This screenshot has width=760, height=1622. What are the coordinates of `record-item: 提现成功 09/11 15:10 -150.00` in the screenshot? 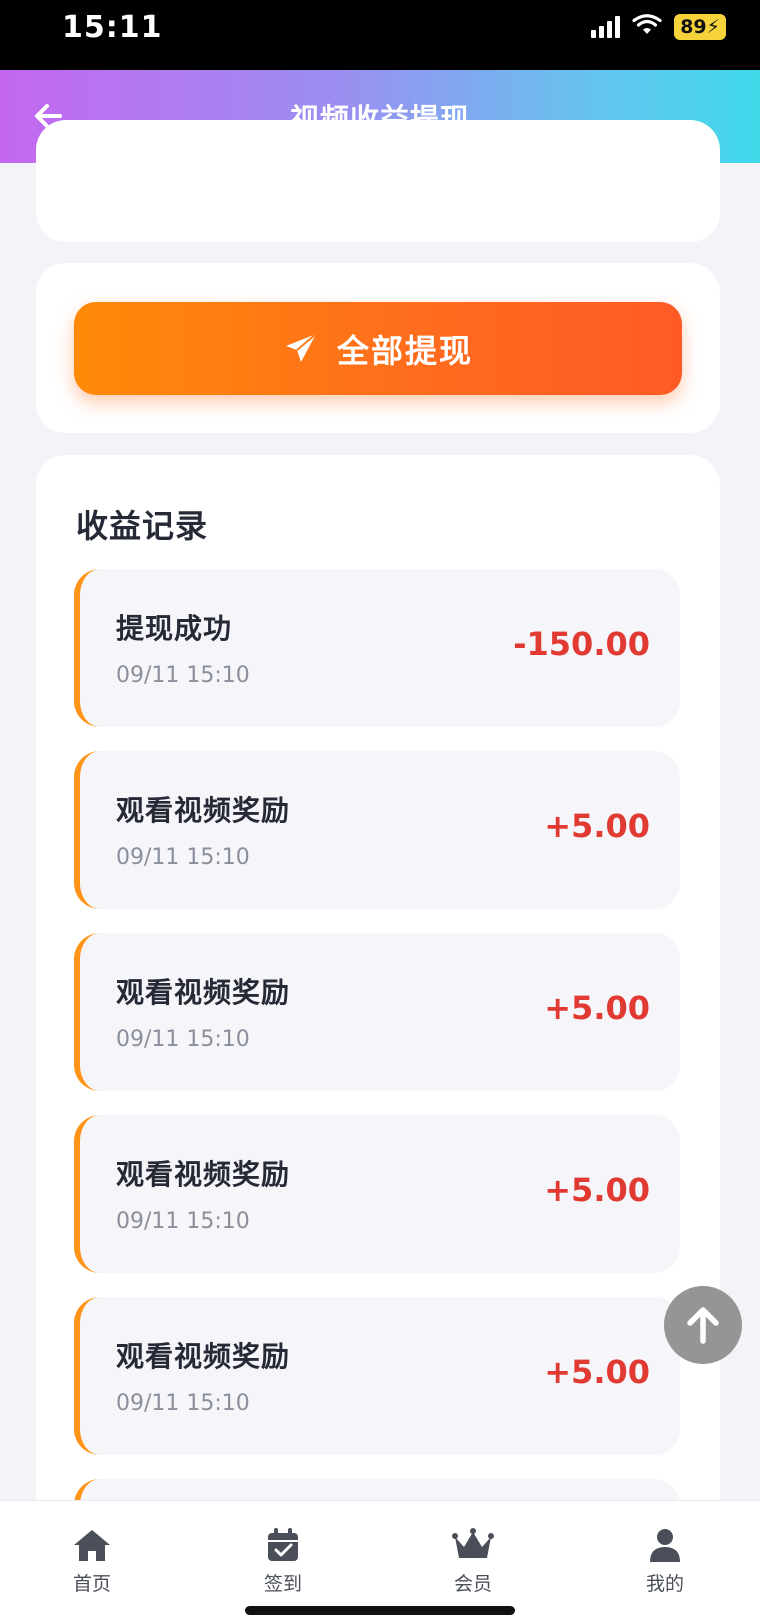 It's located at (377, 648).